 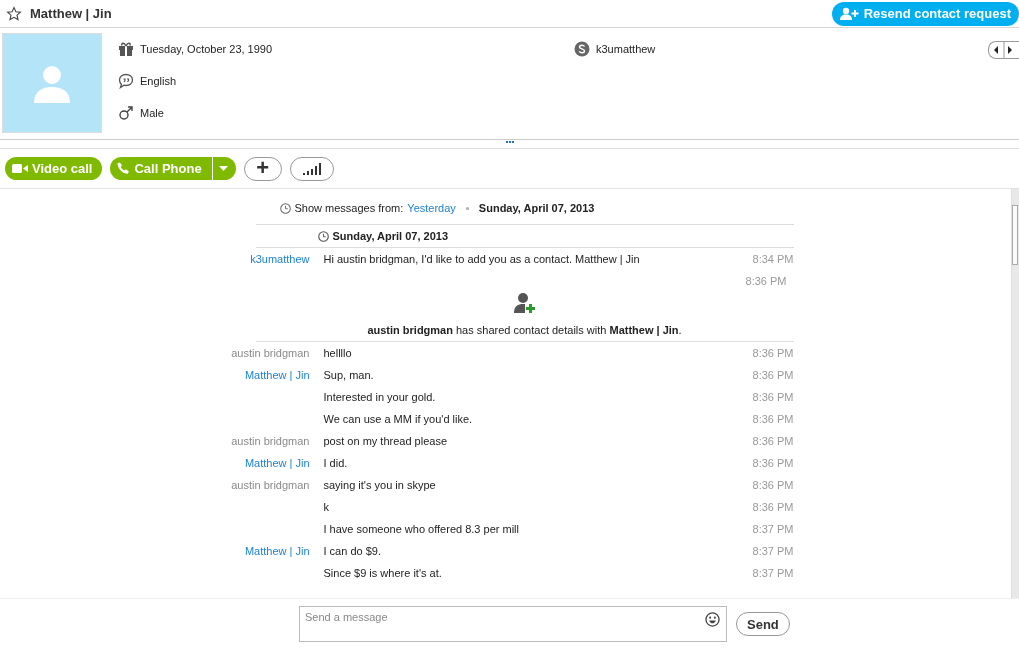 I want to click on gift-icon, so click(x=126, y=49).